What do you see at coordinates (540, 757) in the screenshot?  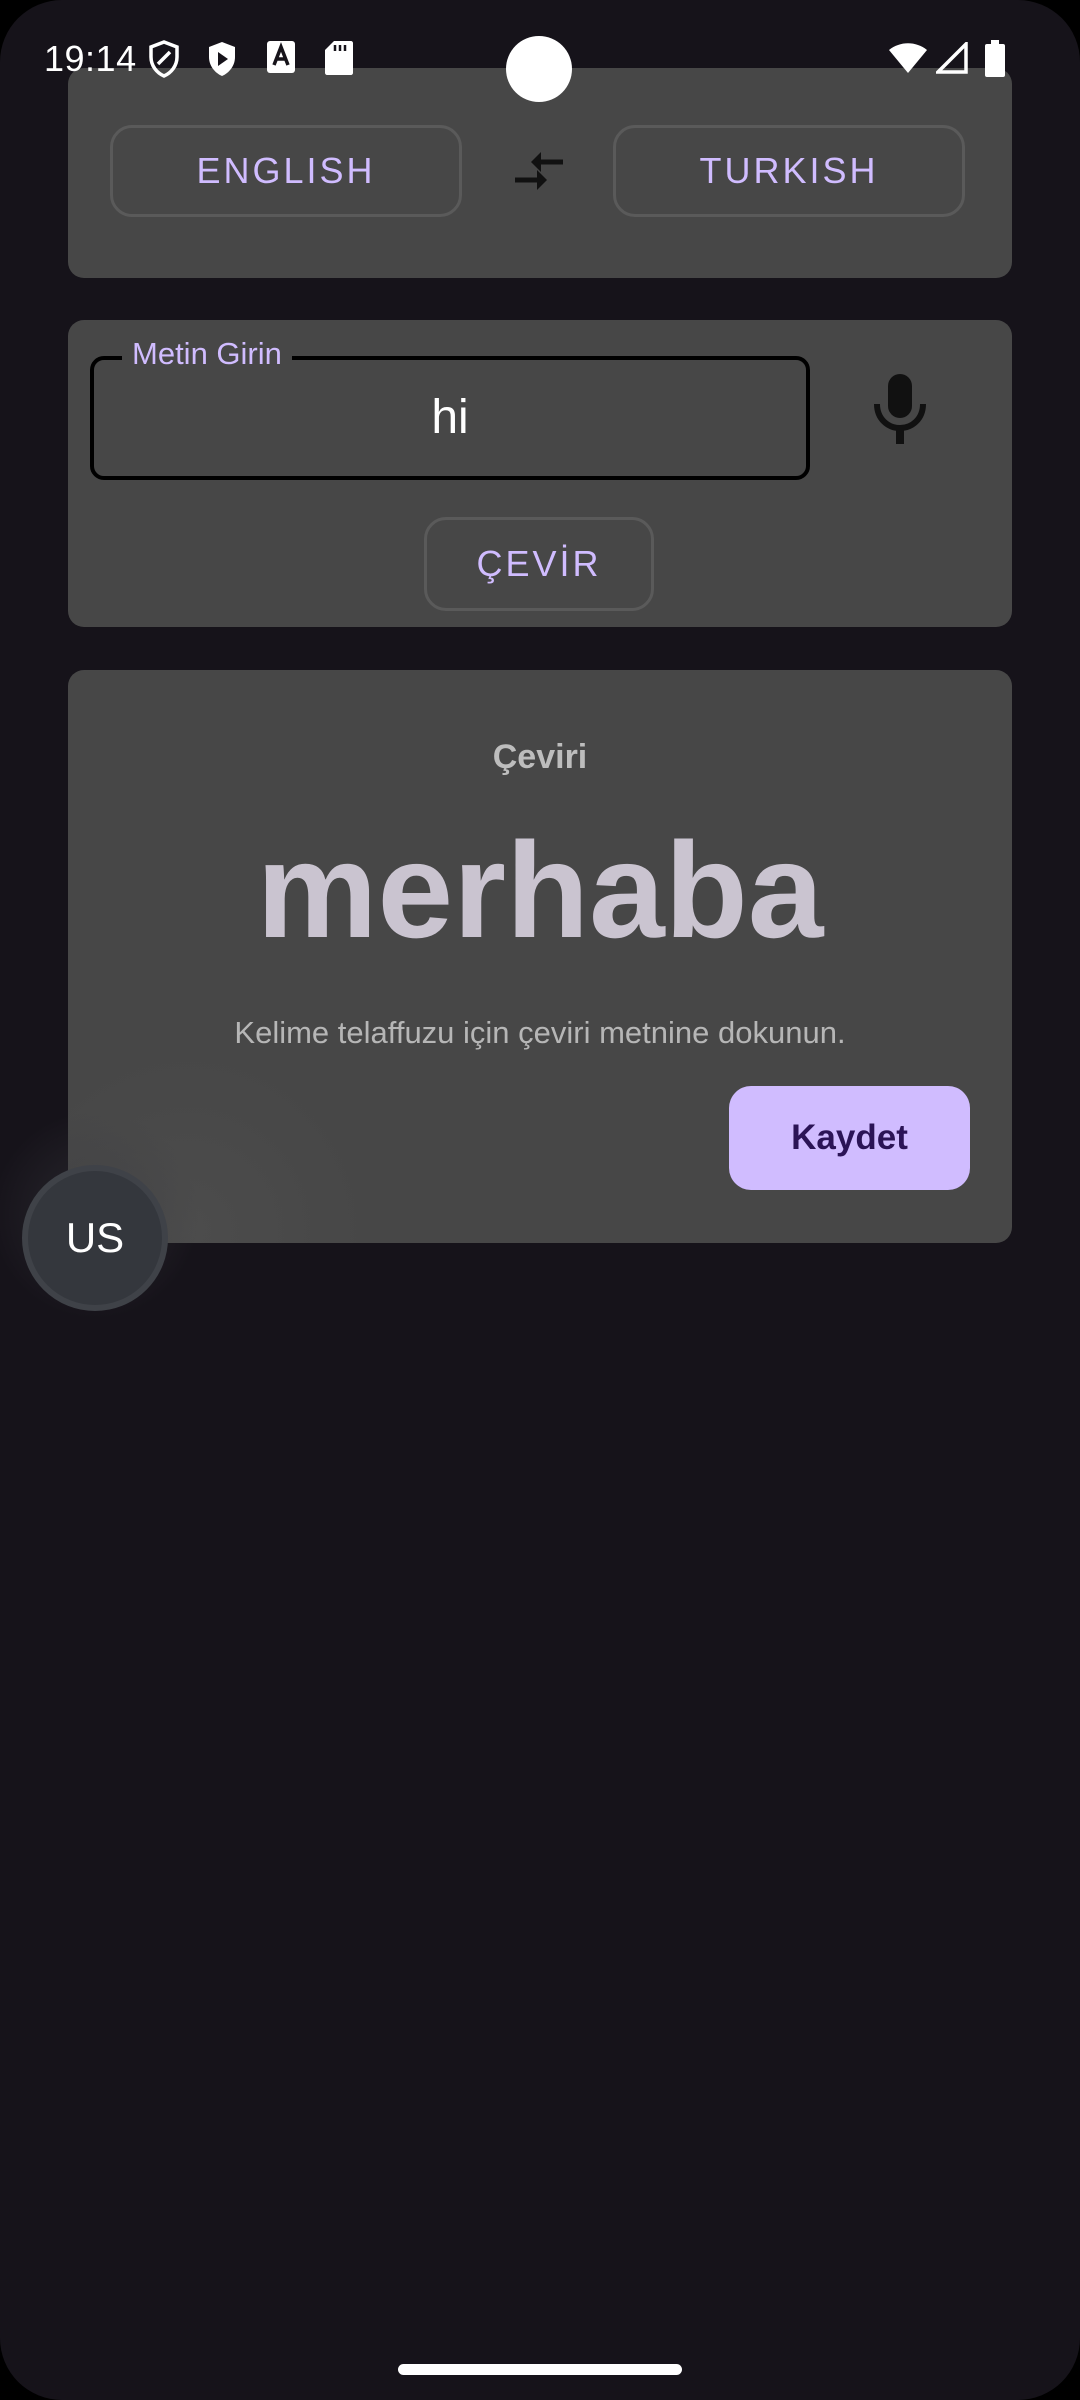 I see `result-title: Çeviri` at bounding box center [540, 757].